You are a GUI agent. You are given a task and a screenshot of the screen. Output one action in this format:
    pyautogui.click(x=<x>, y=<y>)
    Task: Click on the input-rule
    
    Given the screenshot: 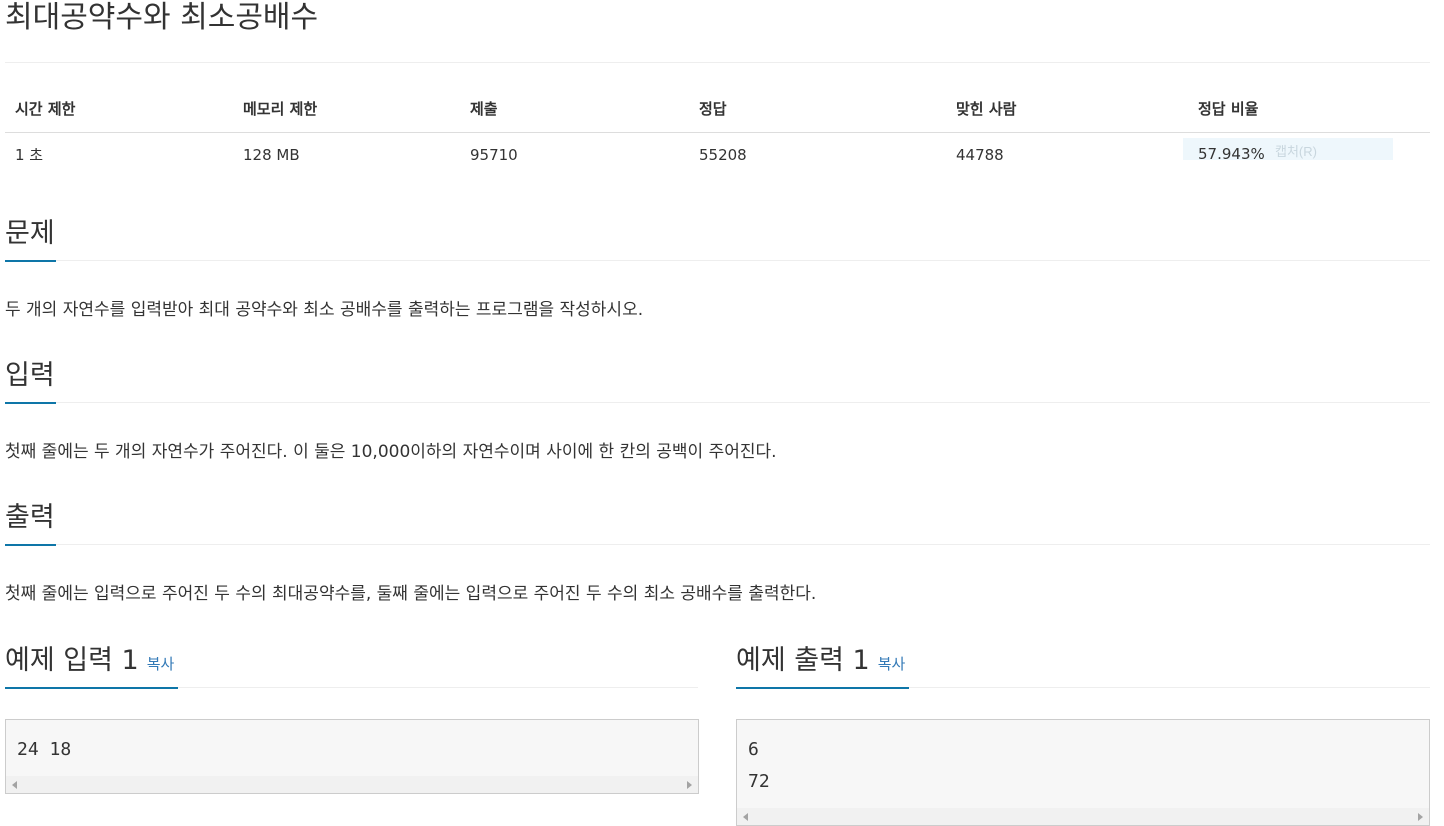 What is the action you would take?
    pyautogui.click(x=717, y=402)
    